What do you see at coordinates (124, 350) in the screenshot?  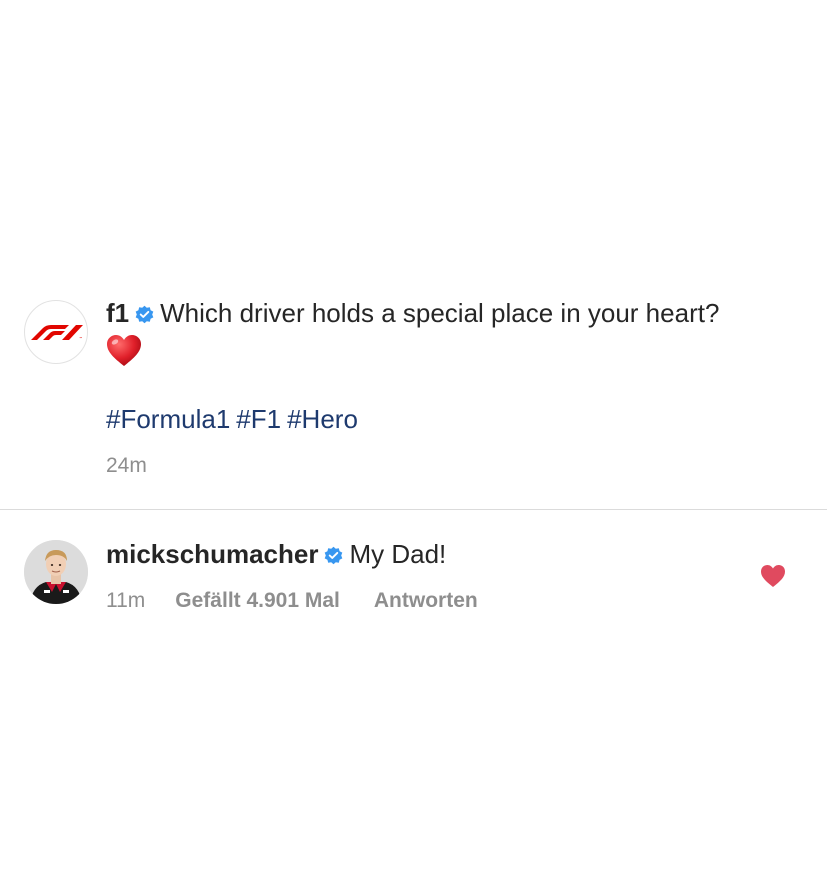 I see `red-heart-emoji-icon` at bounding box center [124, 350].